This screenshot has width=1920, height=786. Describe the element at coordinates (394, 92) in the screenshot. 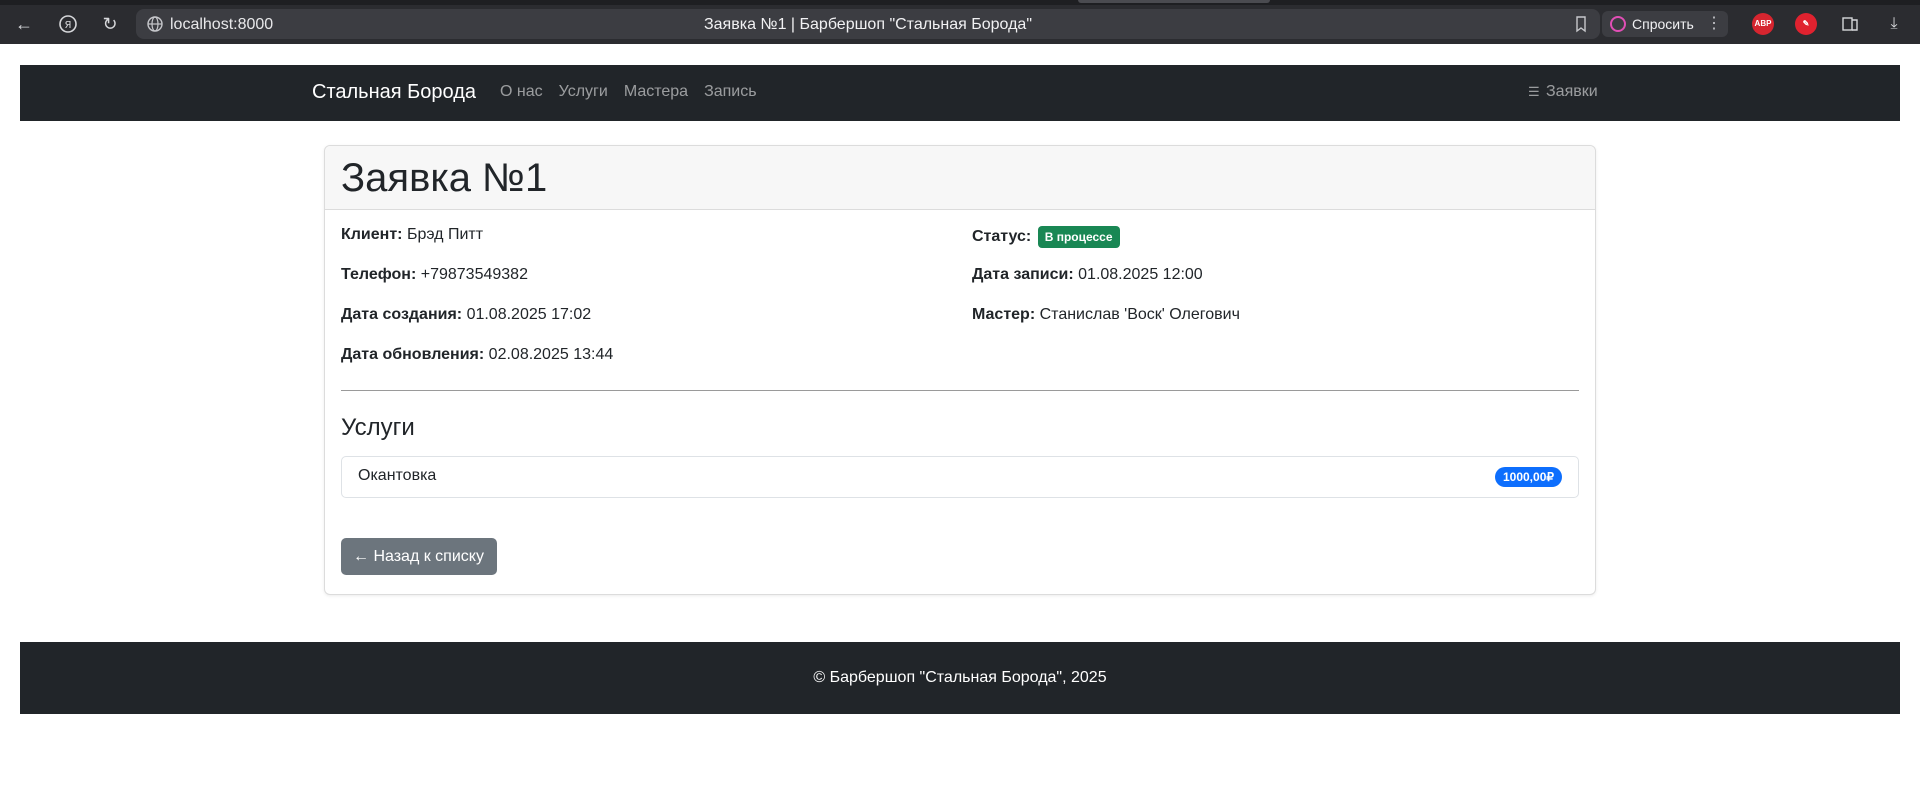

I see `brand-link: Стальная Борода` at that location.